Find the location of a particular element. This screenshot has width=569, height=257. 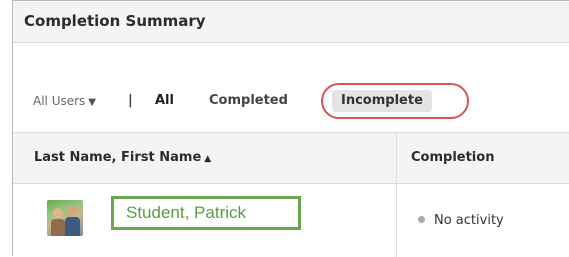

caret-down-icon: ▼ is located at coordinates (92, 102).